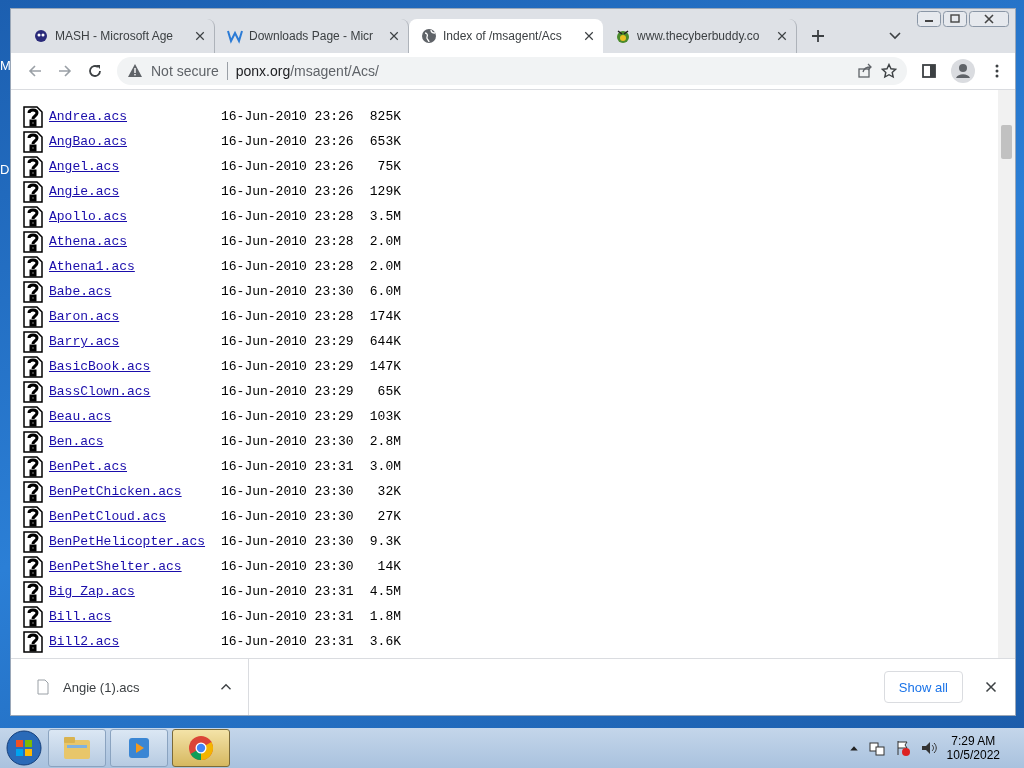 The width and height of the screenshot is (1024, 768). I want to click on file-link: Babe.acs, so click(135, 291).